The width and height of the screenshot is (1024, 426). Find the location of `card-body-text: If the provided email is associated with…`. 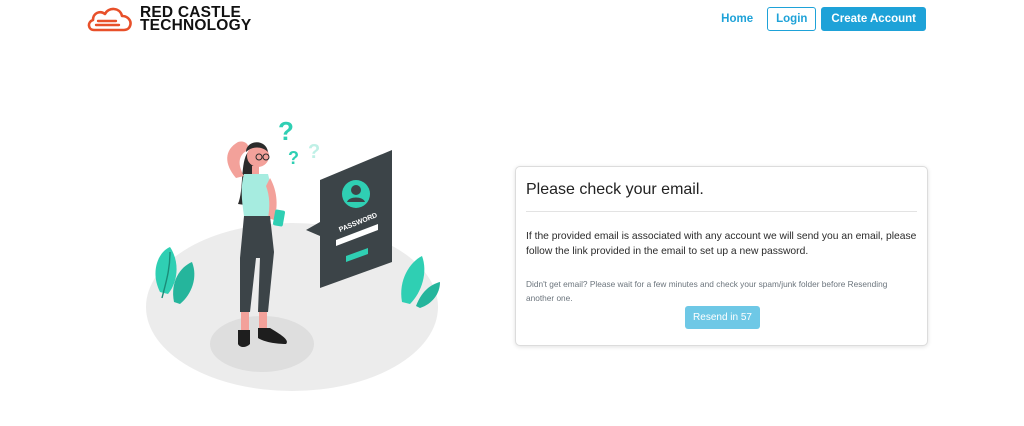

card-body-text: If the provided email is associated with… is located at coordinates (721, 244).